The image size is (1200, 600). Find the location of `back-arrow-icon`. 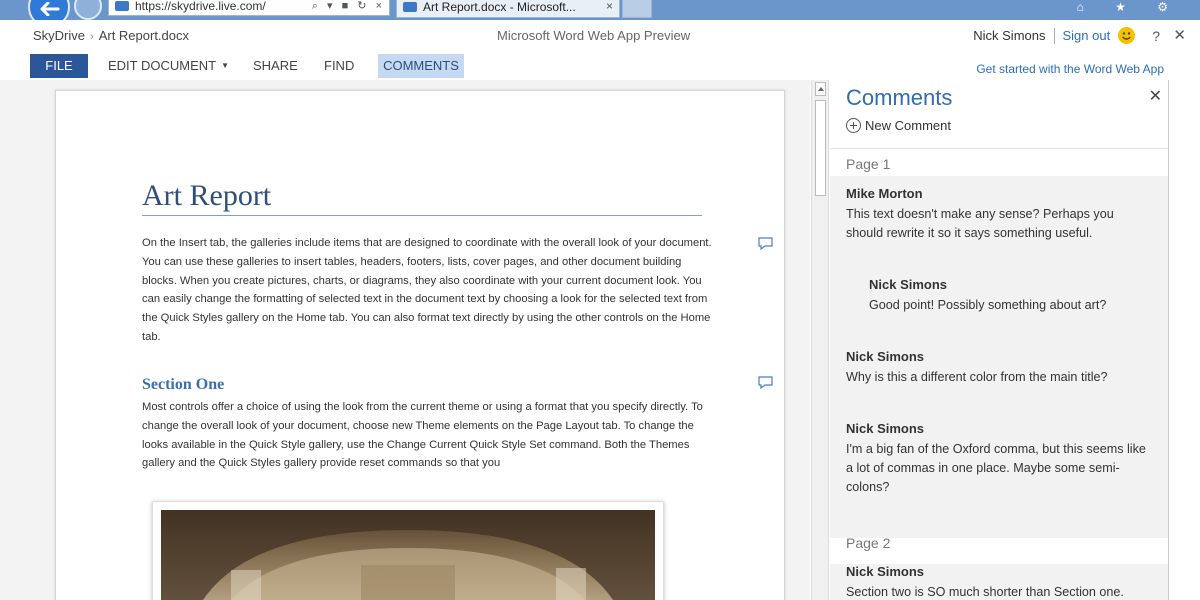

back-arrow-icon is located at coordinates (50, 9).